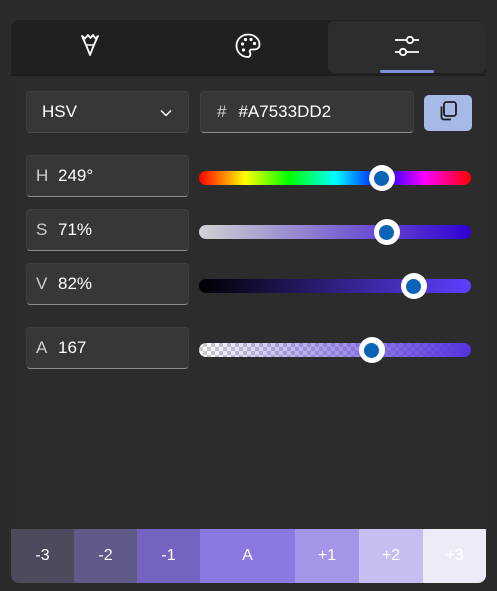 The height and width of the screenshot is (591, 497). I want to click on swatch-label: -1, so click(168, 555).